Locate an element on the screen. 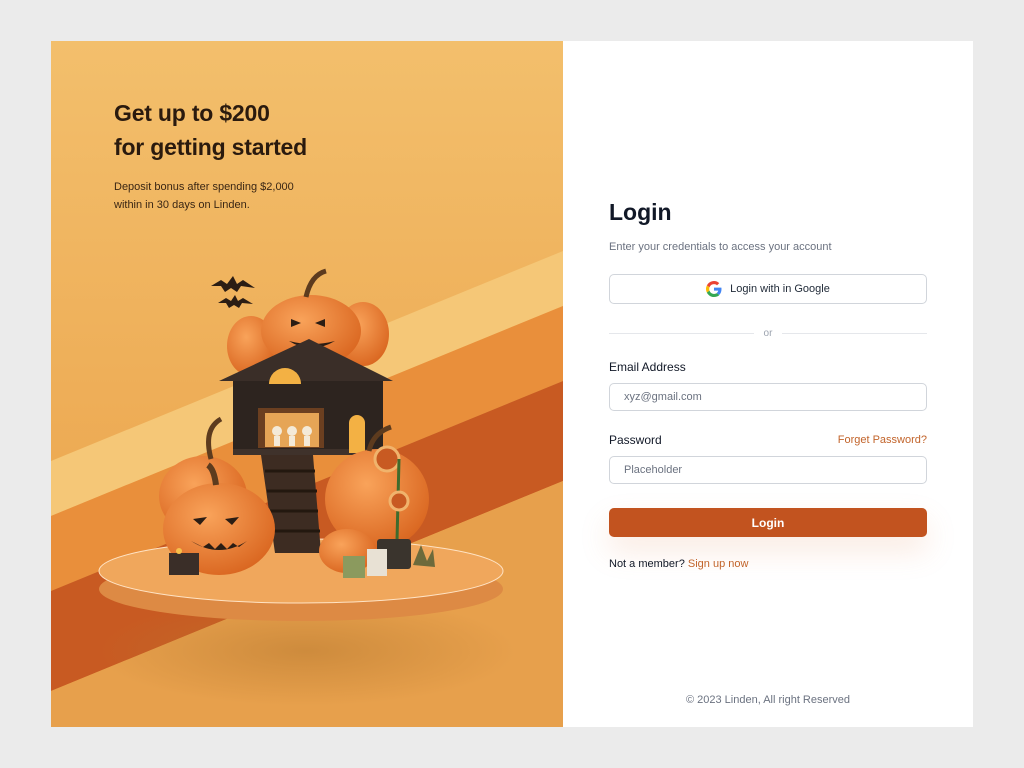  google-login-label: Login with in Google is located at coordinates (780, 289).